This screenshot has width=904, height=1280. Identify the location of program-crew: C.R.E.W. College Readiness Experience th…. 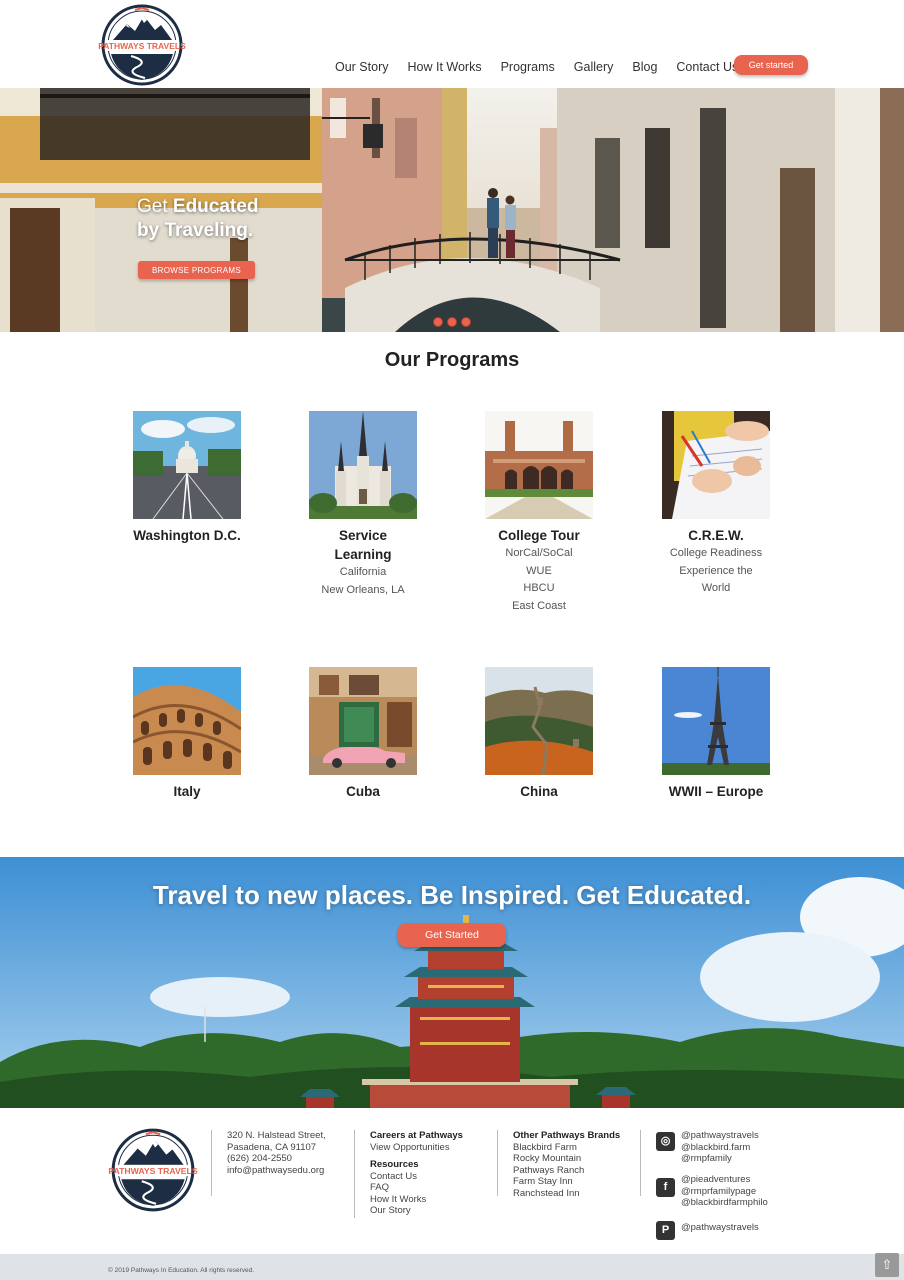
(716, 504).